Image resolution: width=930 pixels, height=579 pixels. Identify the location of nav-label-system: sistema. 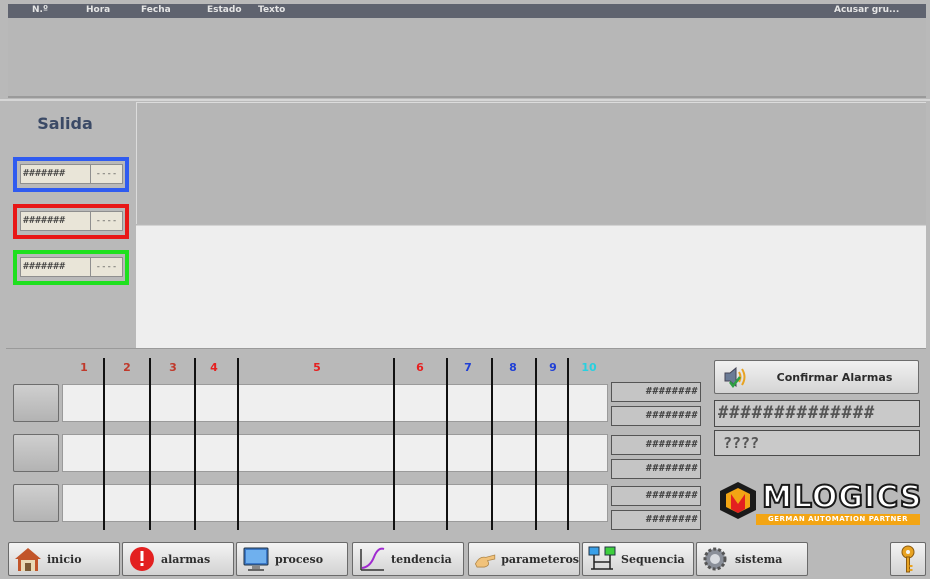
(759, 559).